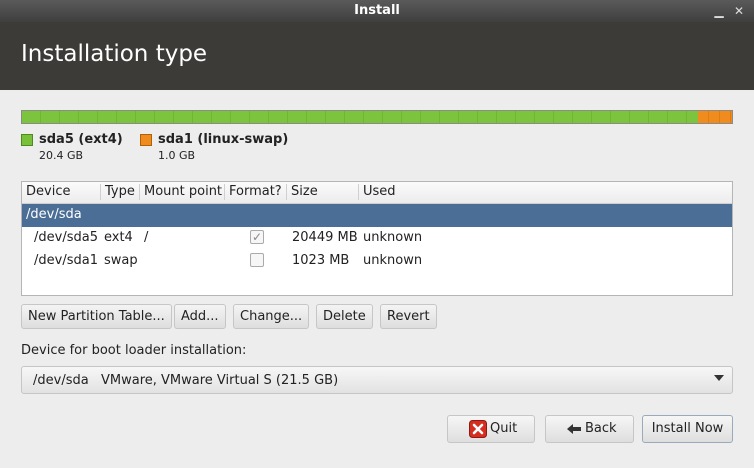  What do you see at coordinates (121, 260) in the screenshot?
I see `cell-type: swap` at bounding box center [121, 260].